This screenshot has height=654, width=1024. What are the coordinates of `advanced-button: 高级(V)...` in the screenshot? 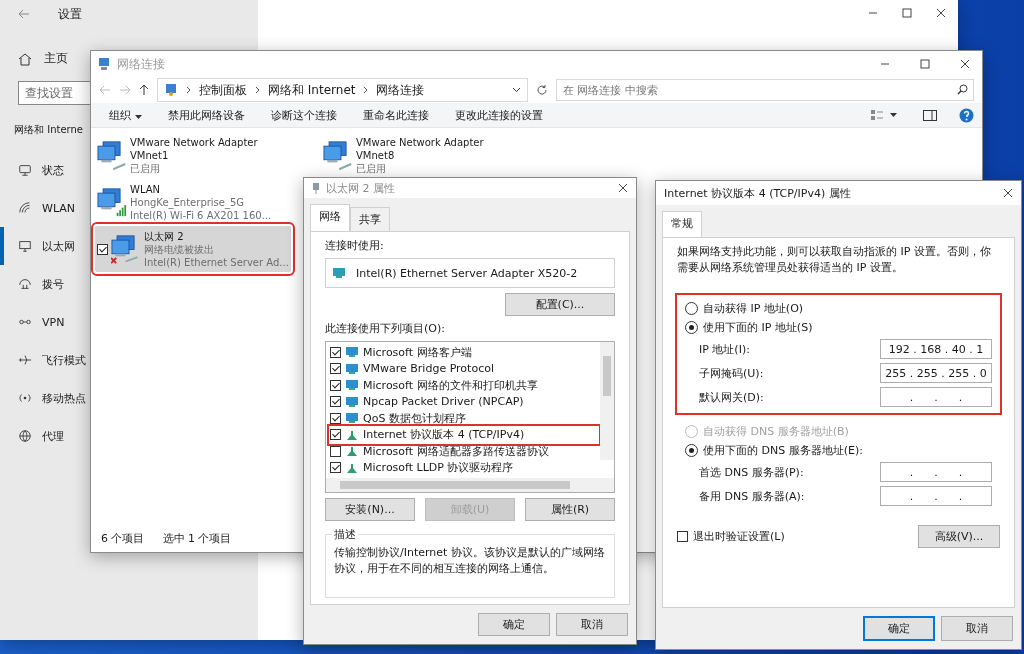 It's located at (959, 536).